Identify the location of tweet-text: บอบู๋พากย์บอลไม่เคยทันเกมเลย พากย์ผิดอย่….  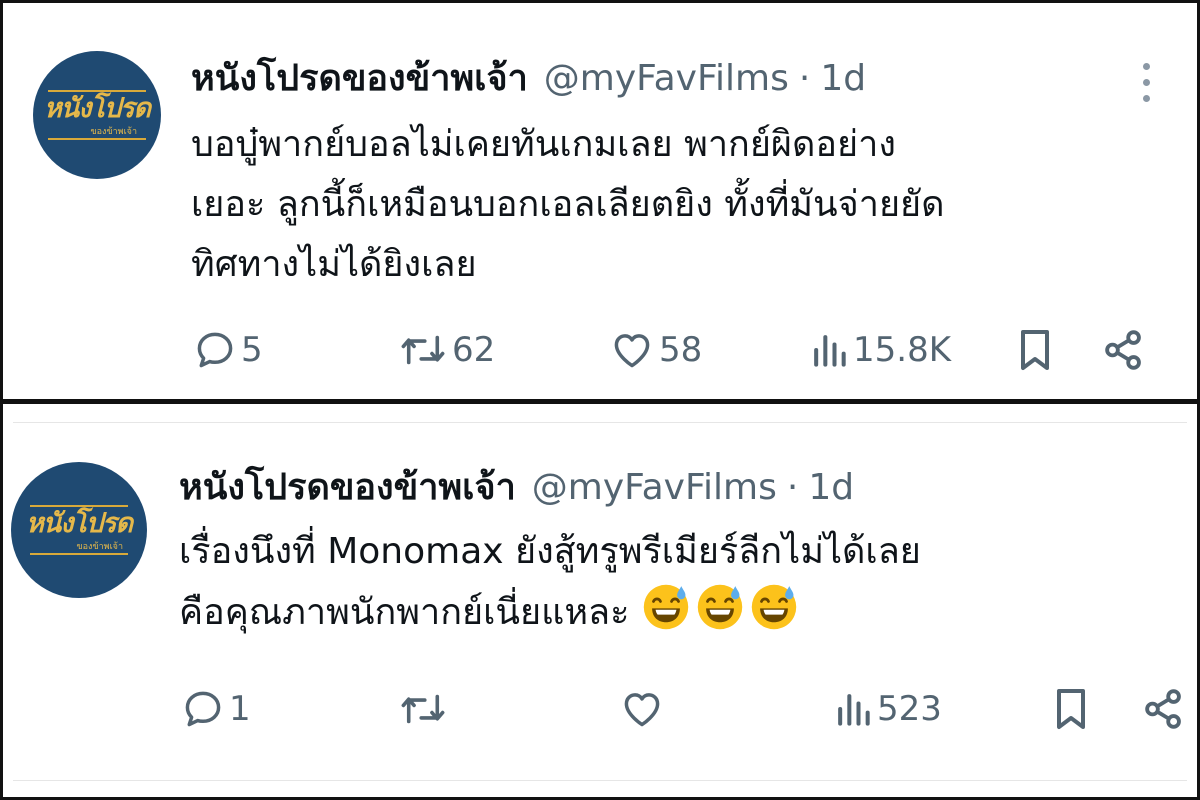
(568, 205).